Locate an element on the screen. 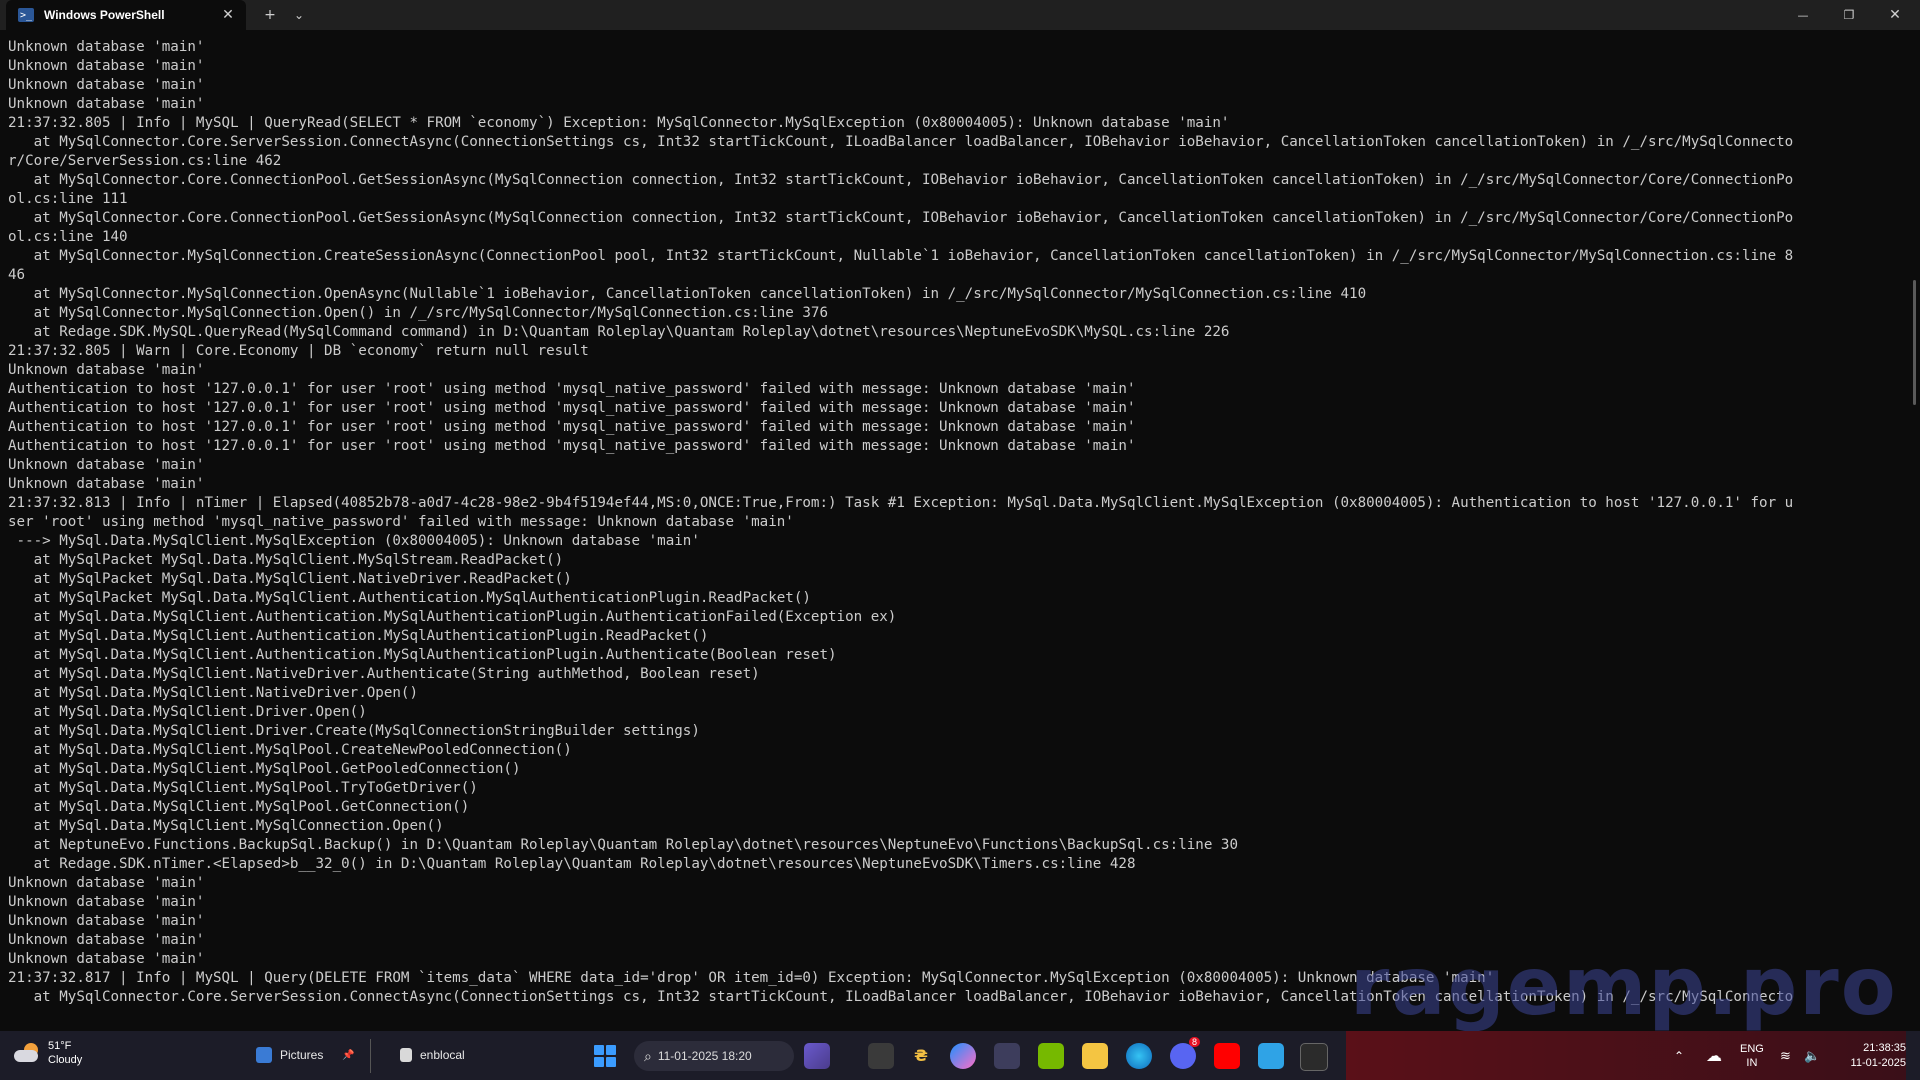 The height and width of the screenshot is (1080, 1920). discord-badge: 8 is located at coordinates (1194, 1042).